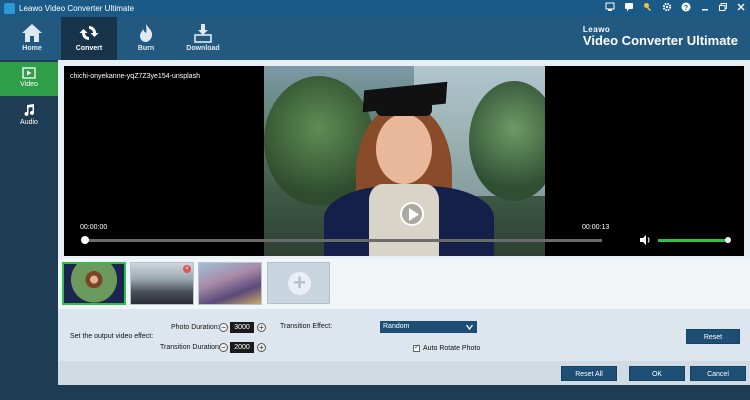 This screenshot has width=750, height=400. Describe the element at coordinates (375, 8) in the screenshot. I see `title-bar: Leawo Video Converter Ultimate ?` at that location.